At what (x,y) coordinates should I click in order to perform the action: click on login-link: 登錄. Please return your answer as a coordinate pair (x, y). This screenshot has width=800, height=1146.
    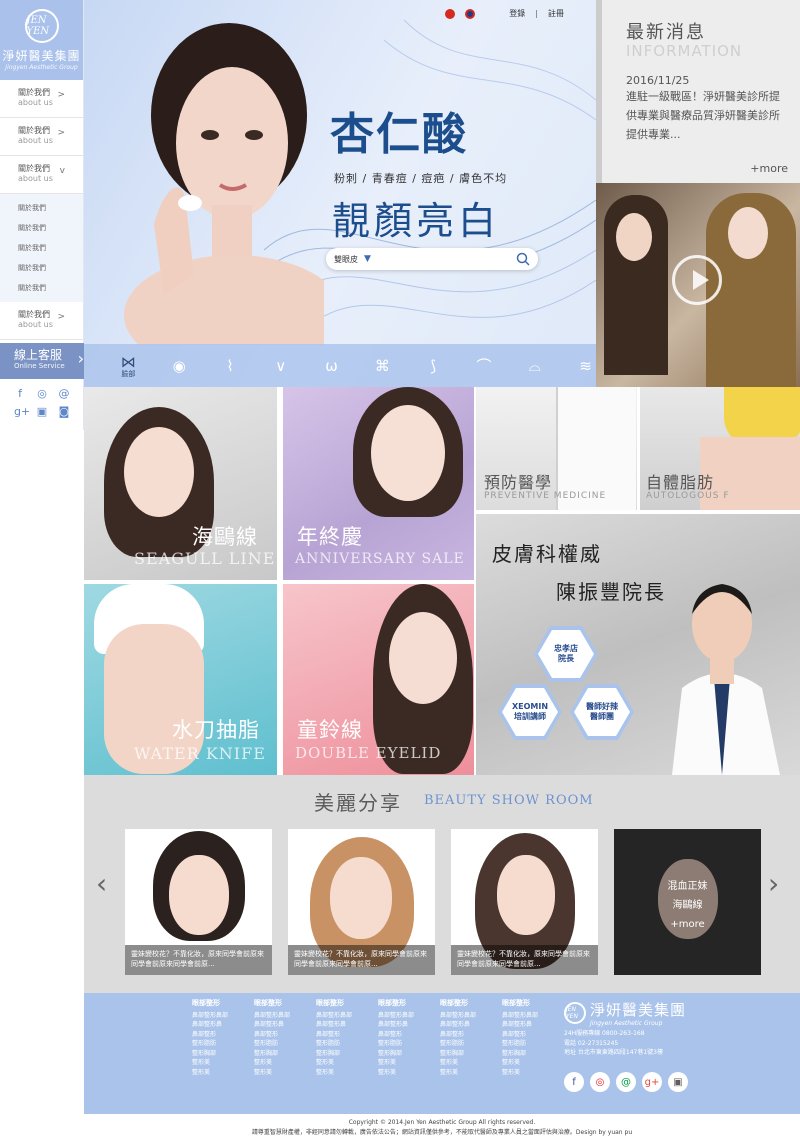
    Looking at the image, I should click on (517, 13).